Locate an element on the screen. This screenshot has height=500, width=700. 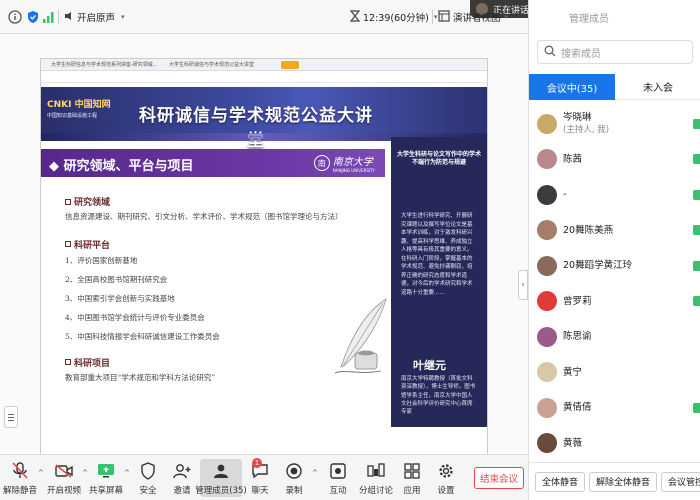
manage-members-button: 管理成员(35) is located at coordinates (221, 478).